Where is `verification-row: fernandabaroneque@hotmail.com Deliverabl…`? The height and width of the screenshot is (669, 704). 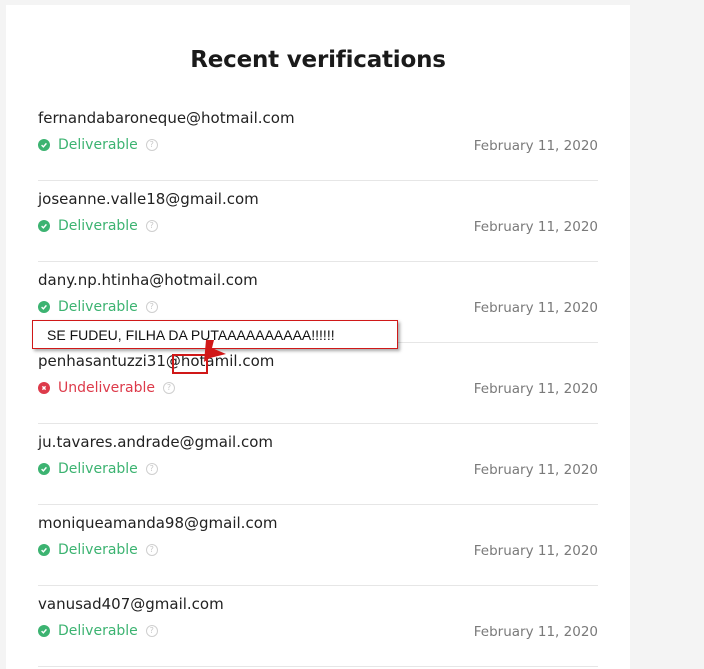
verification-row: fernandabaroneque@hotmail.com Deliverabl… is located at coordinates (318, 140).